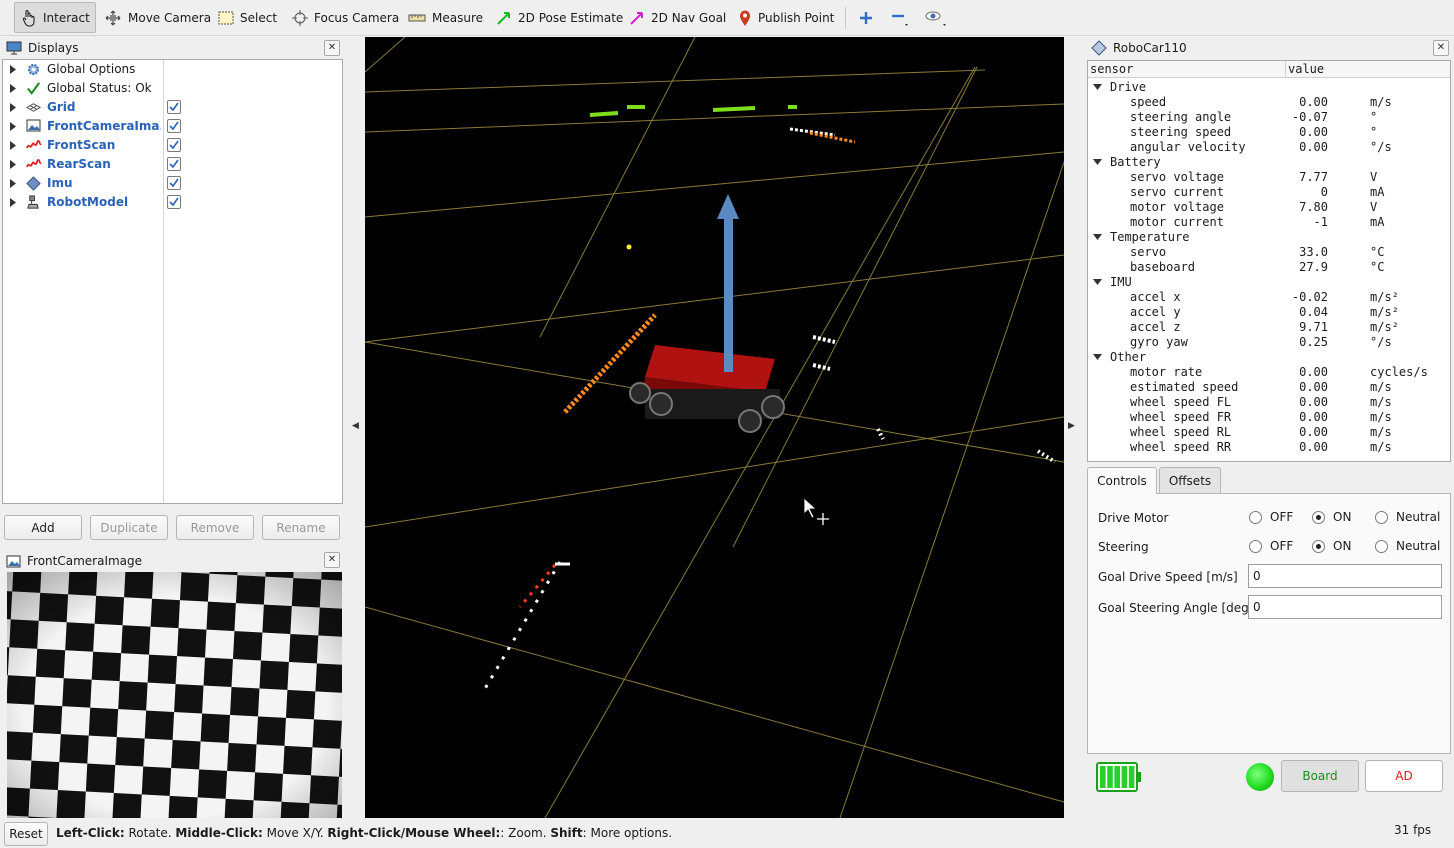  What do you see at coordinates (1269, 222) in the screenshot?
I see `sensor-row: motor current -1 mA` at bounding box center [1269, 222].